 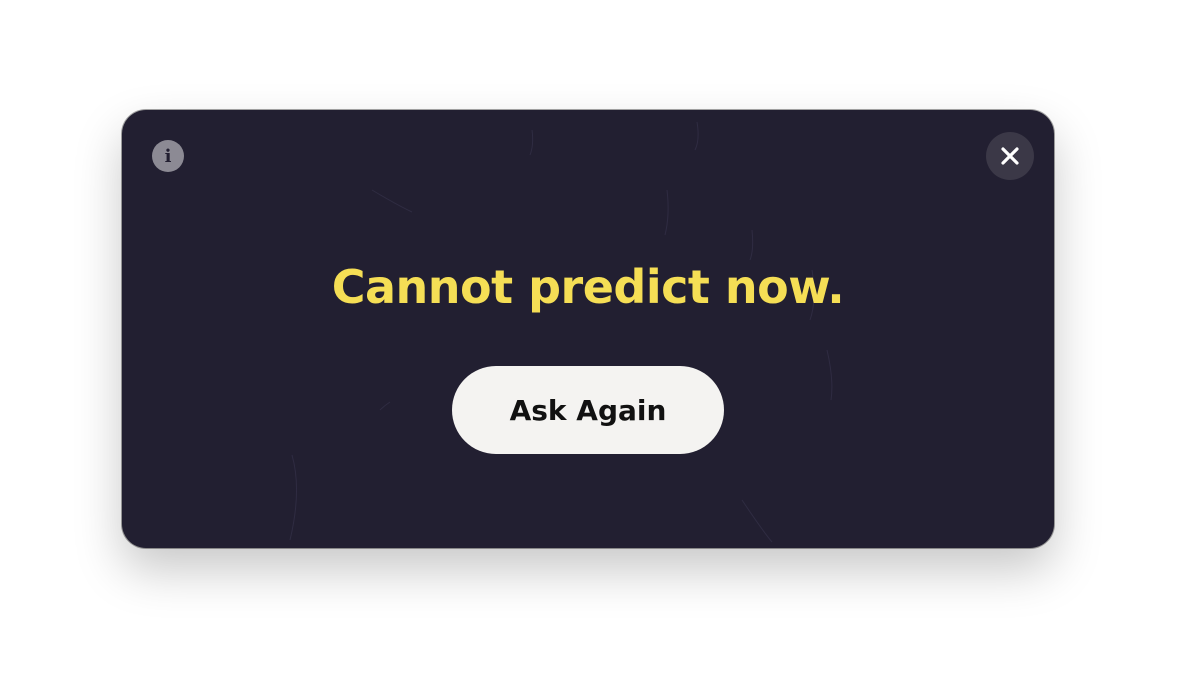 What do you see at coordinates (588, 410) in the screenshot?
I see `ask-again-button: Ask Again` at bounding box center [588, 410].